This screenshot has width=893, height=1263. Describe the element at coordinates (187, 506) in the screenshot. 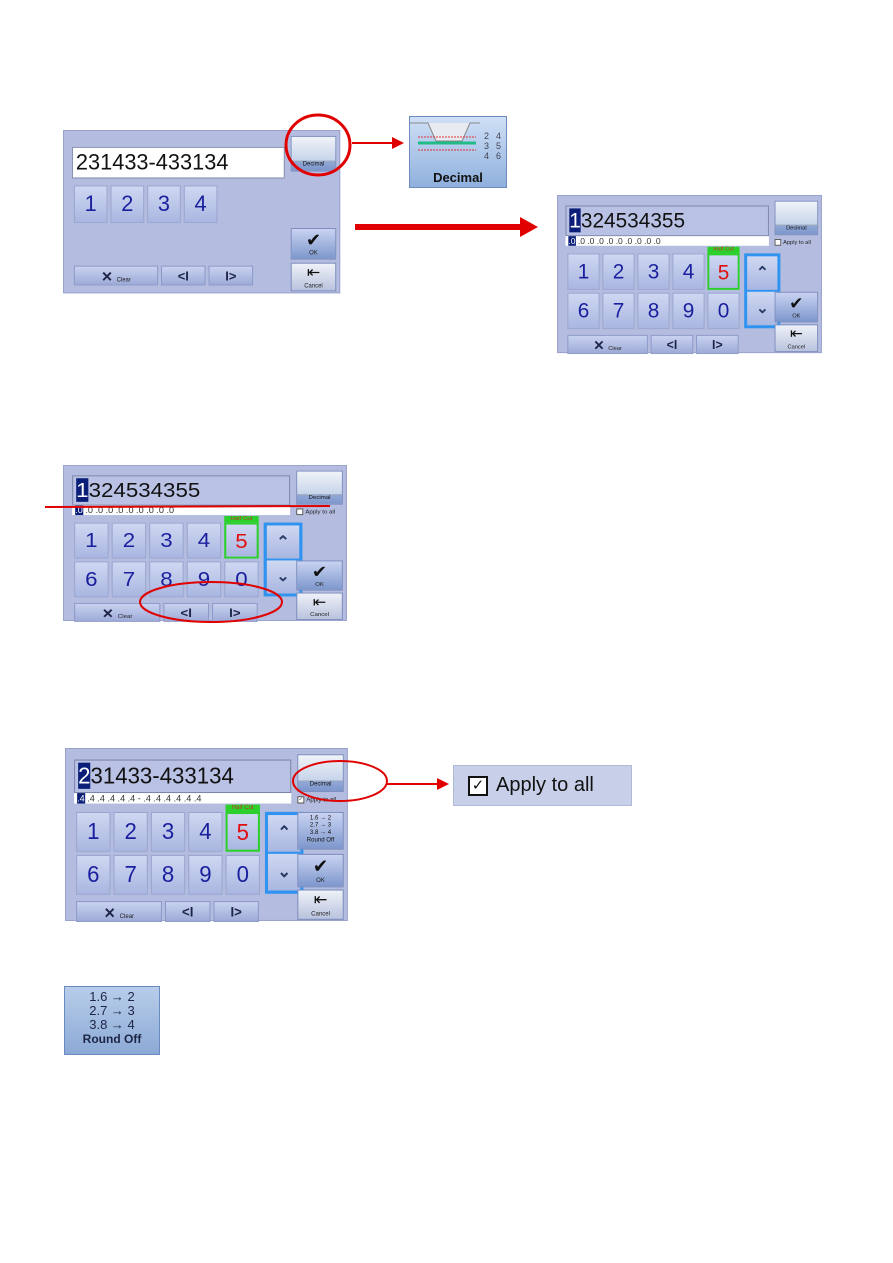

I see `highlight-line` at that location.